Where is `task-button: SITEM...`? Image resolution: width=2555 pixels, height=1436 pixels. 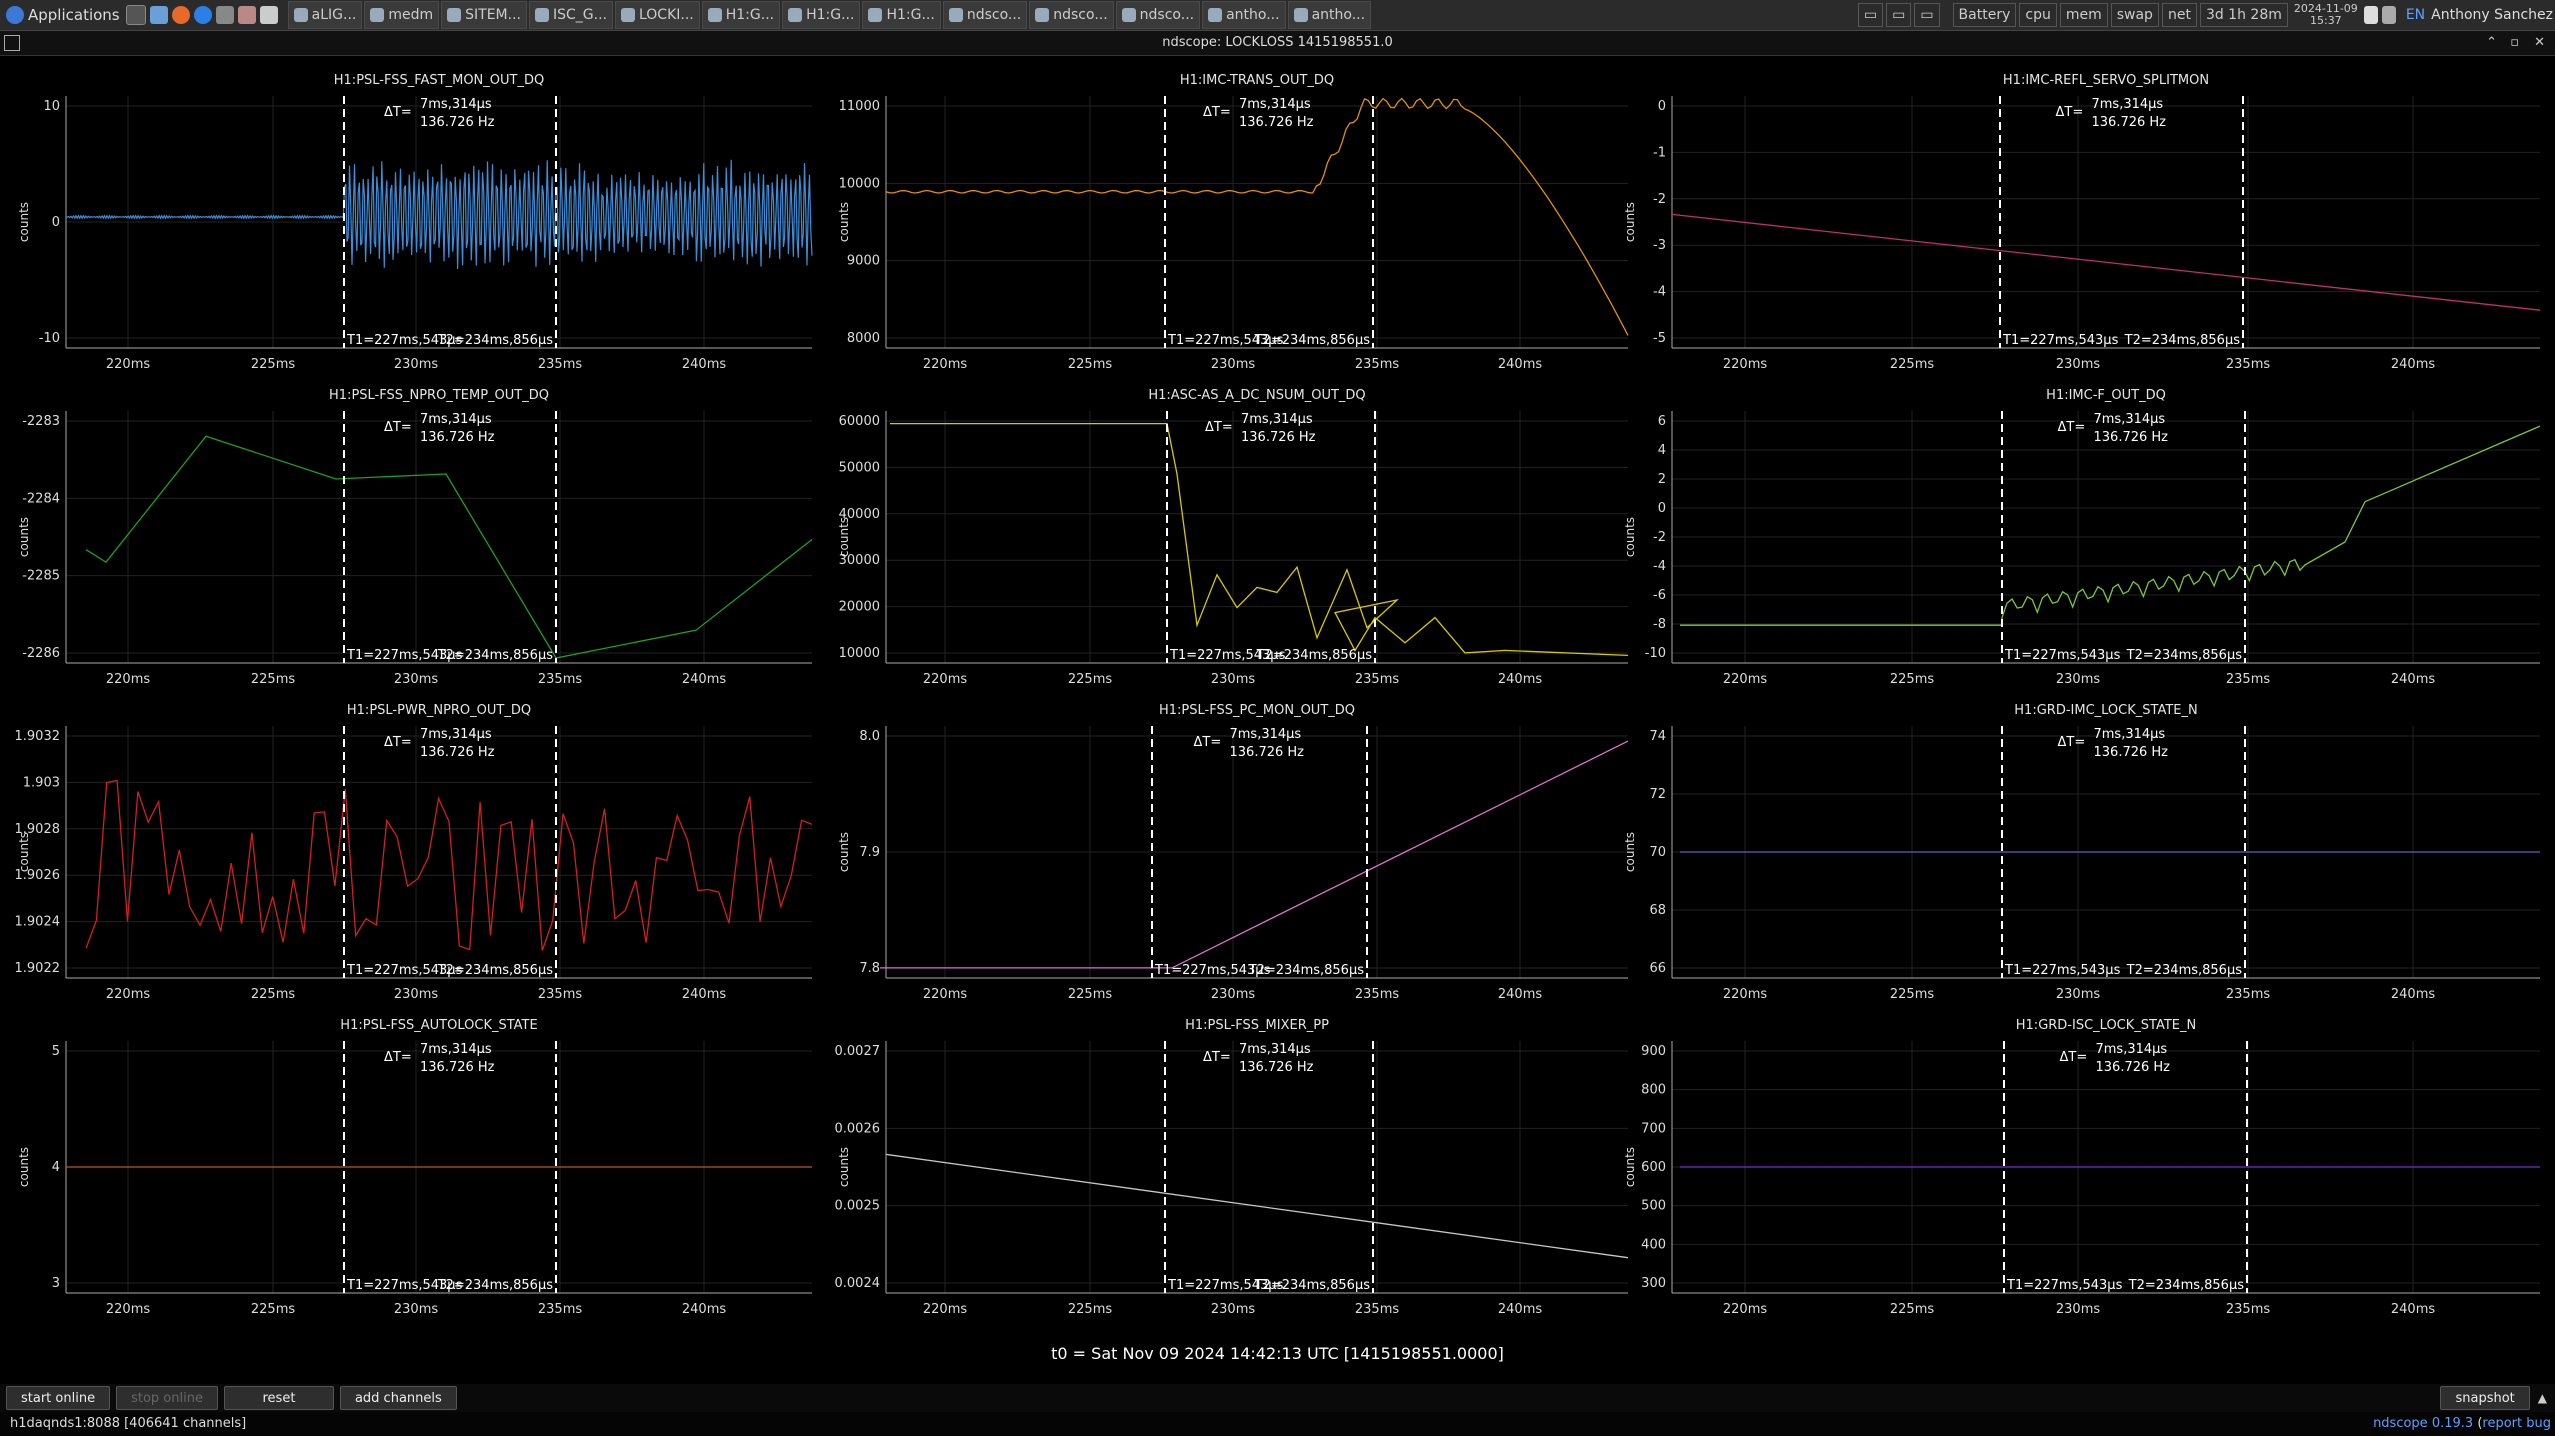 task-button: SITEM... is located at coordinates (484, 15).